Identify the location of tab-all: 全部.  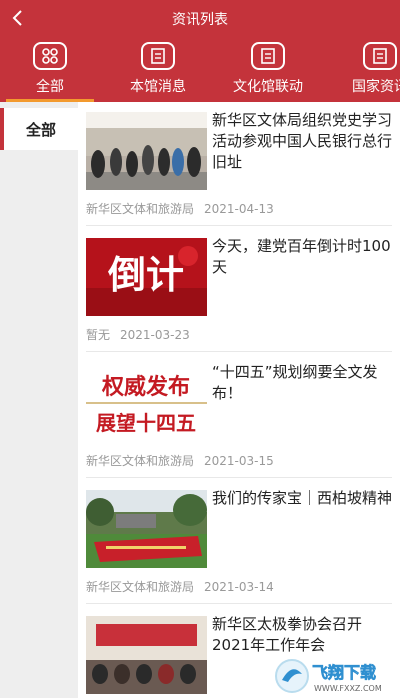
(50, 71).